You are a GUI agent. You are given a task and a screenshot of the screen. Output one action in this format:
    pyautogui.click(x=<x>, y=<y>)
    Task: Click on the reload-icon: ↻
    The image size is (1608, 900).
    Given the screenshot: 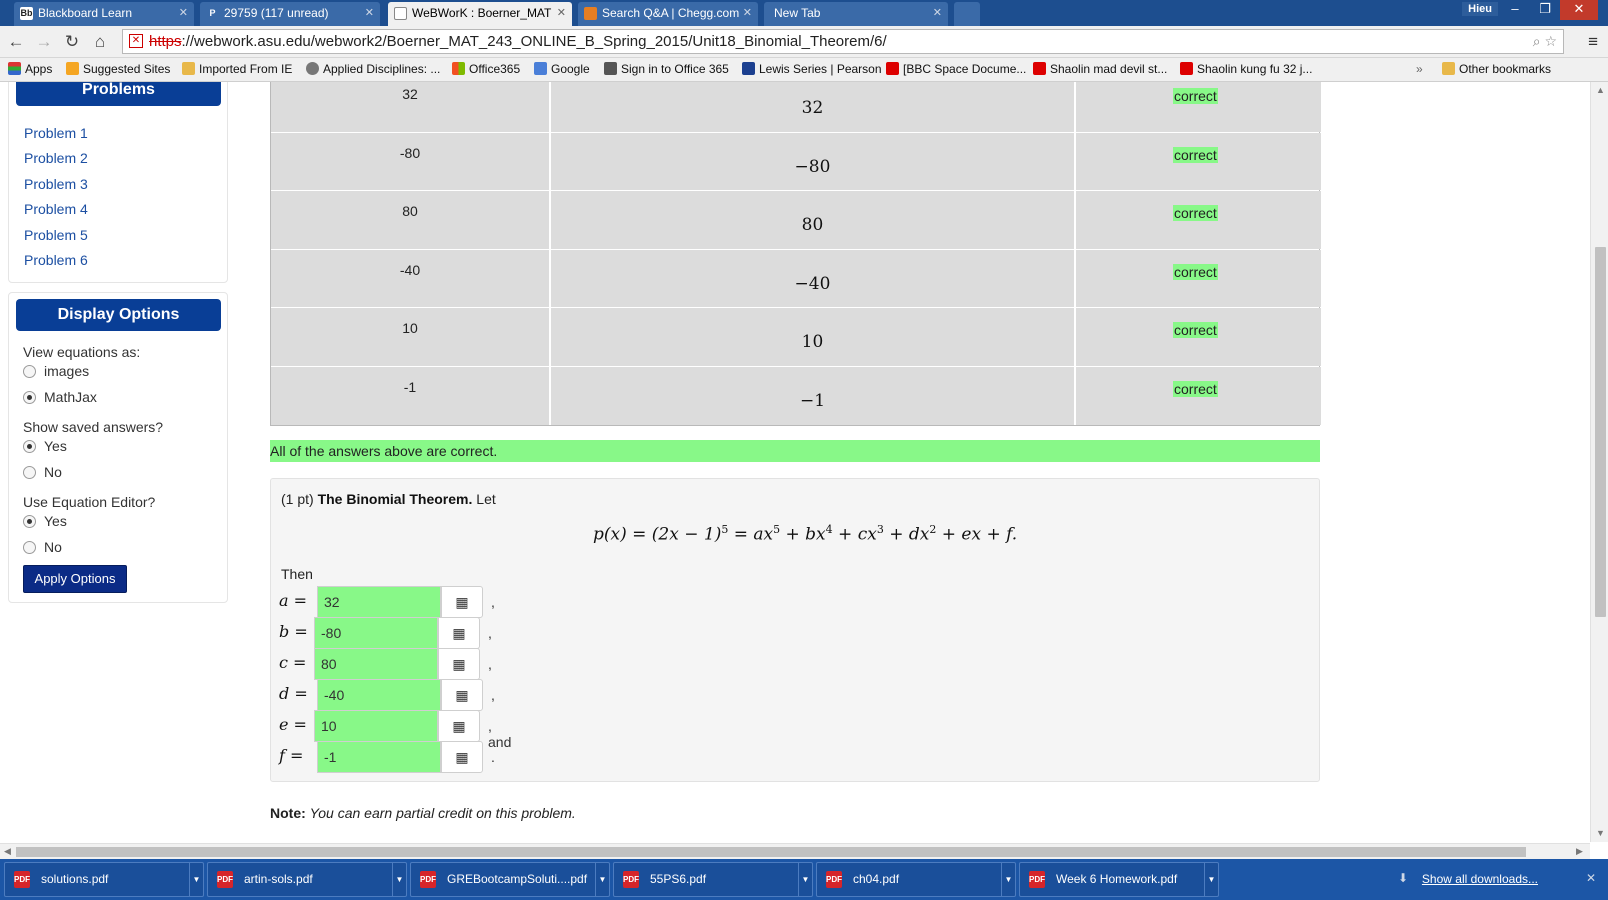 What is the action you would take?
    pyautogui.click(x=72, y=42)
    